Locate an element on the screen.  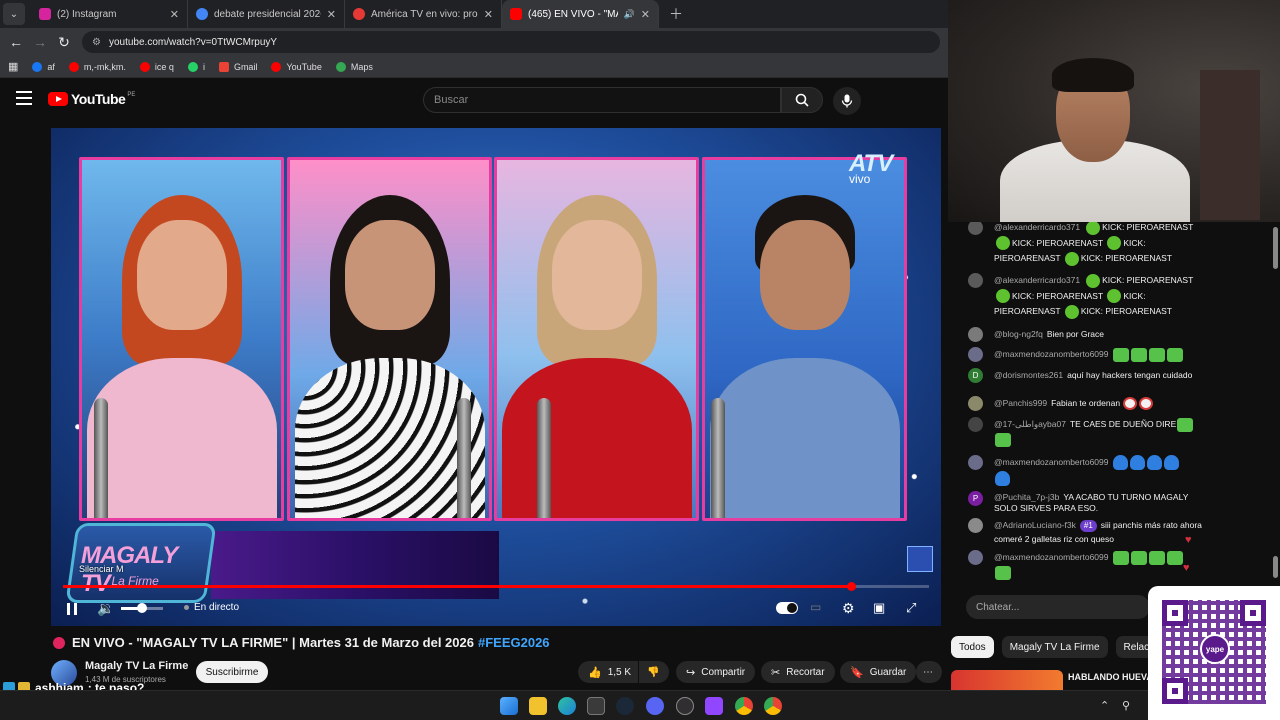
chat-author: @Puchita_7p-j3b is located at coordinates (1026, 497).